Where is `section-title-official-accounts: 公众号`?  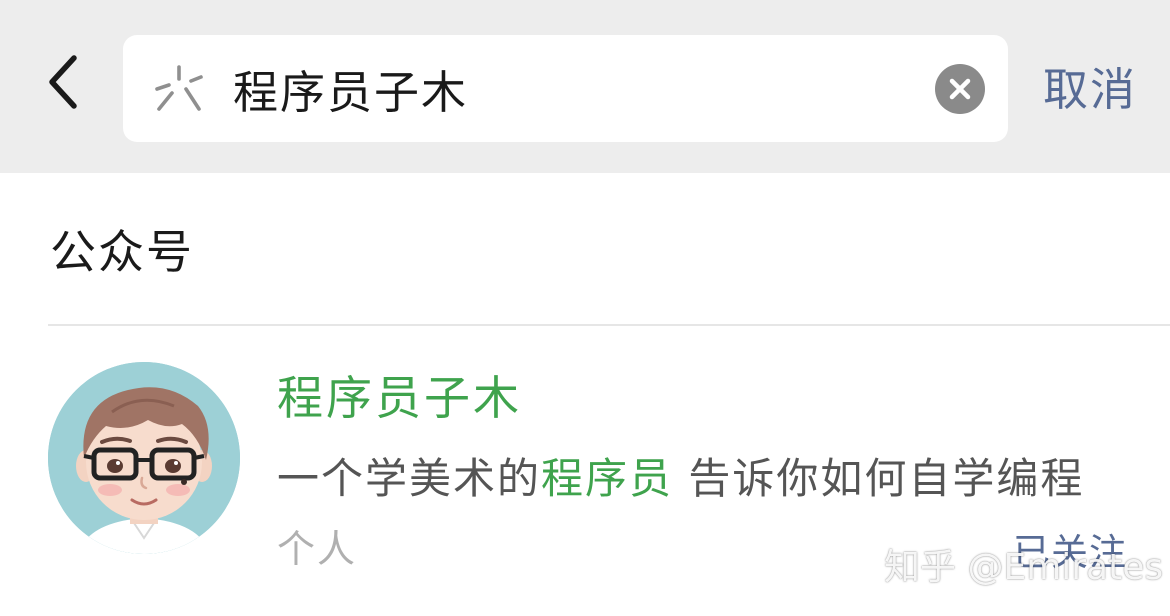 section-title-official-accounts: 公众号 is located at coordinates (122, 252).